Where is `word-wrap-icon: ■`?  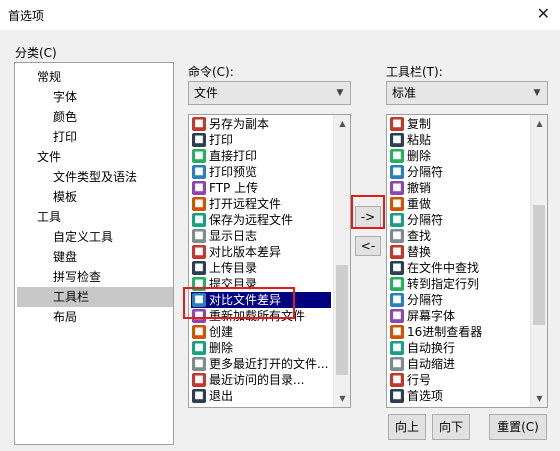 word-wrap-icon: ■ is located at coordinates (397, 348).